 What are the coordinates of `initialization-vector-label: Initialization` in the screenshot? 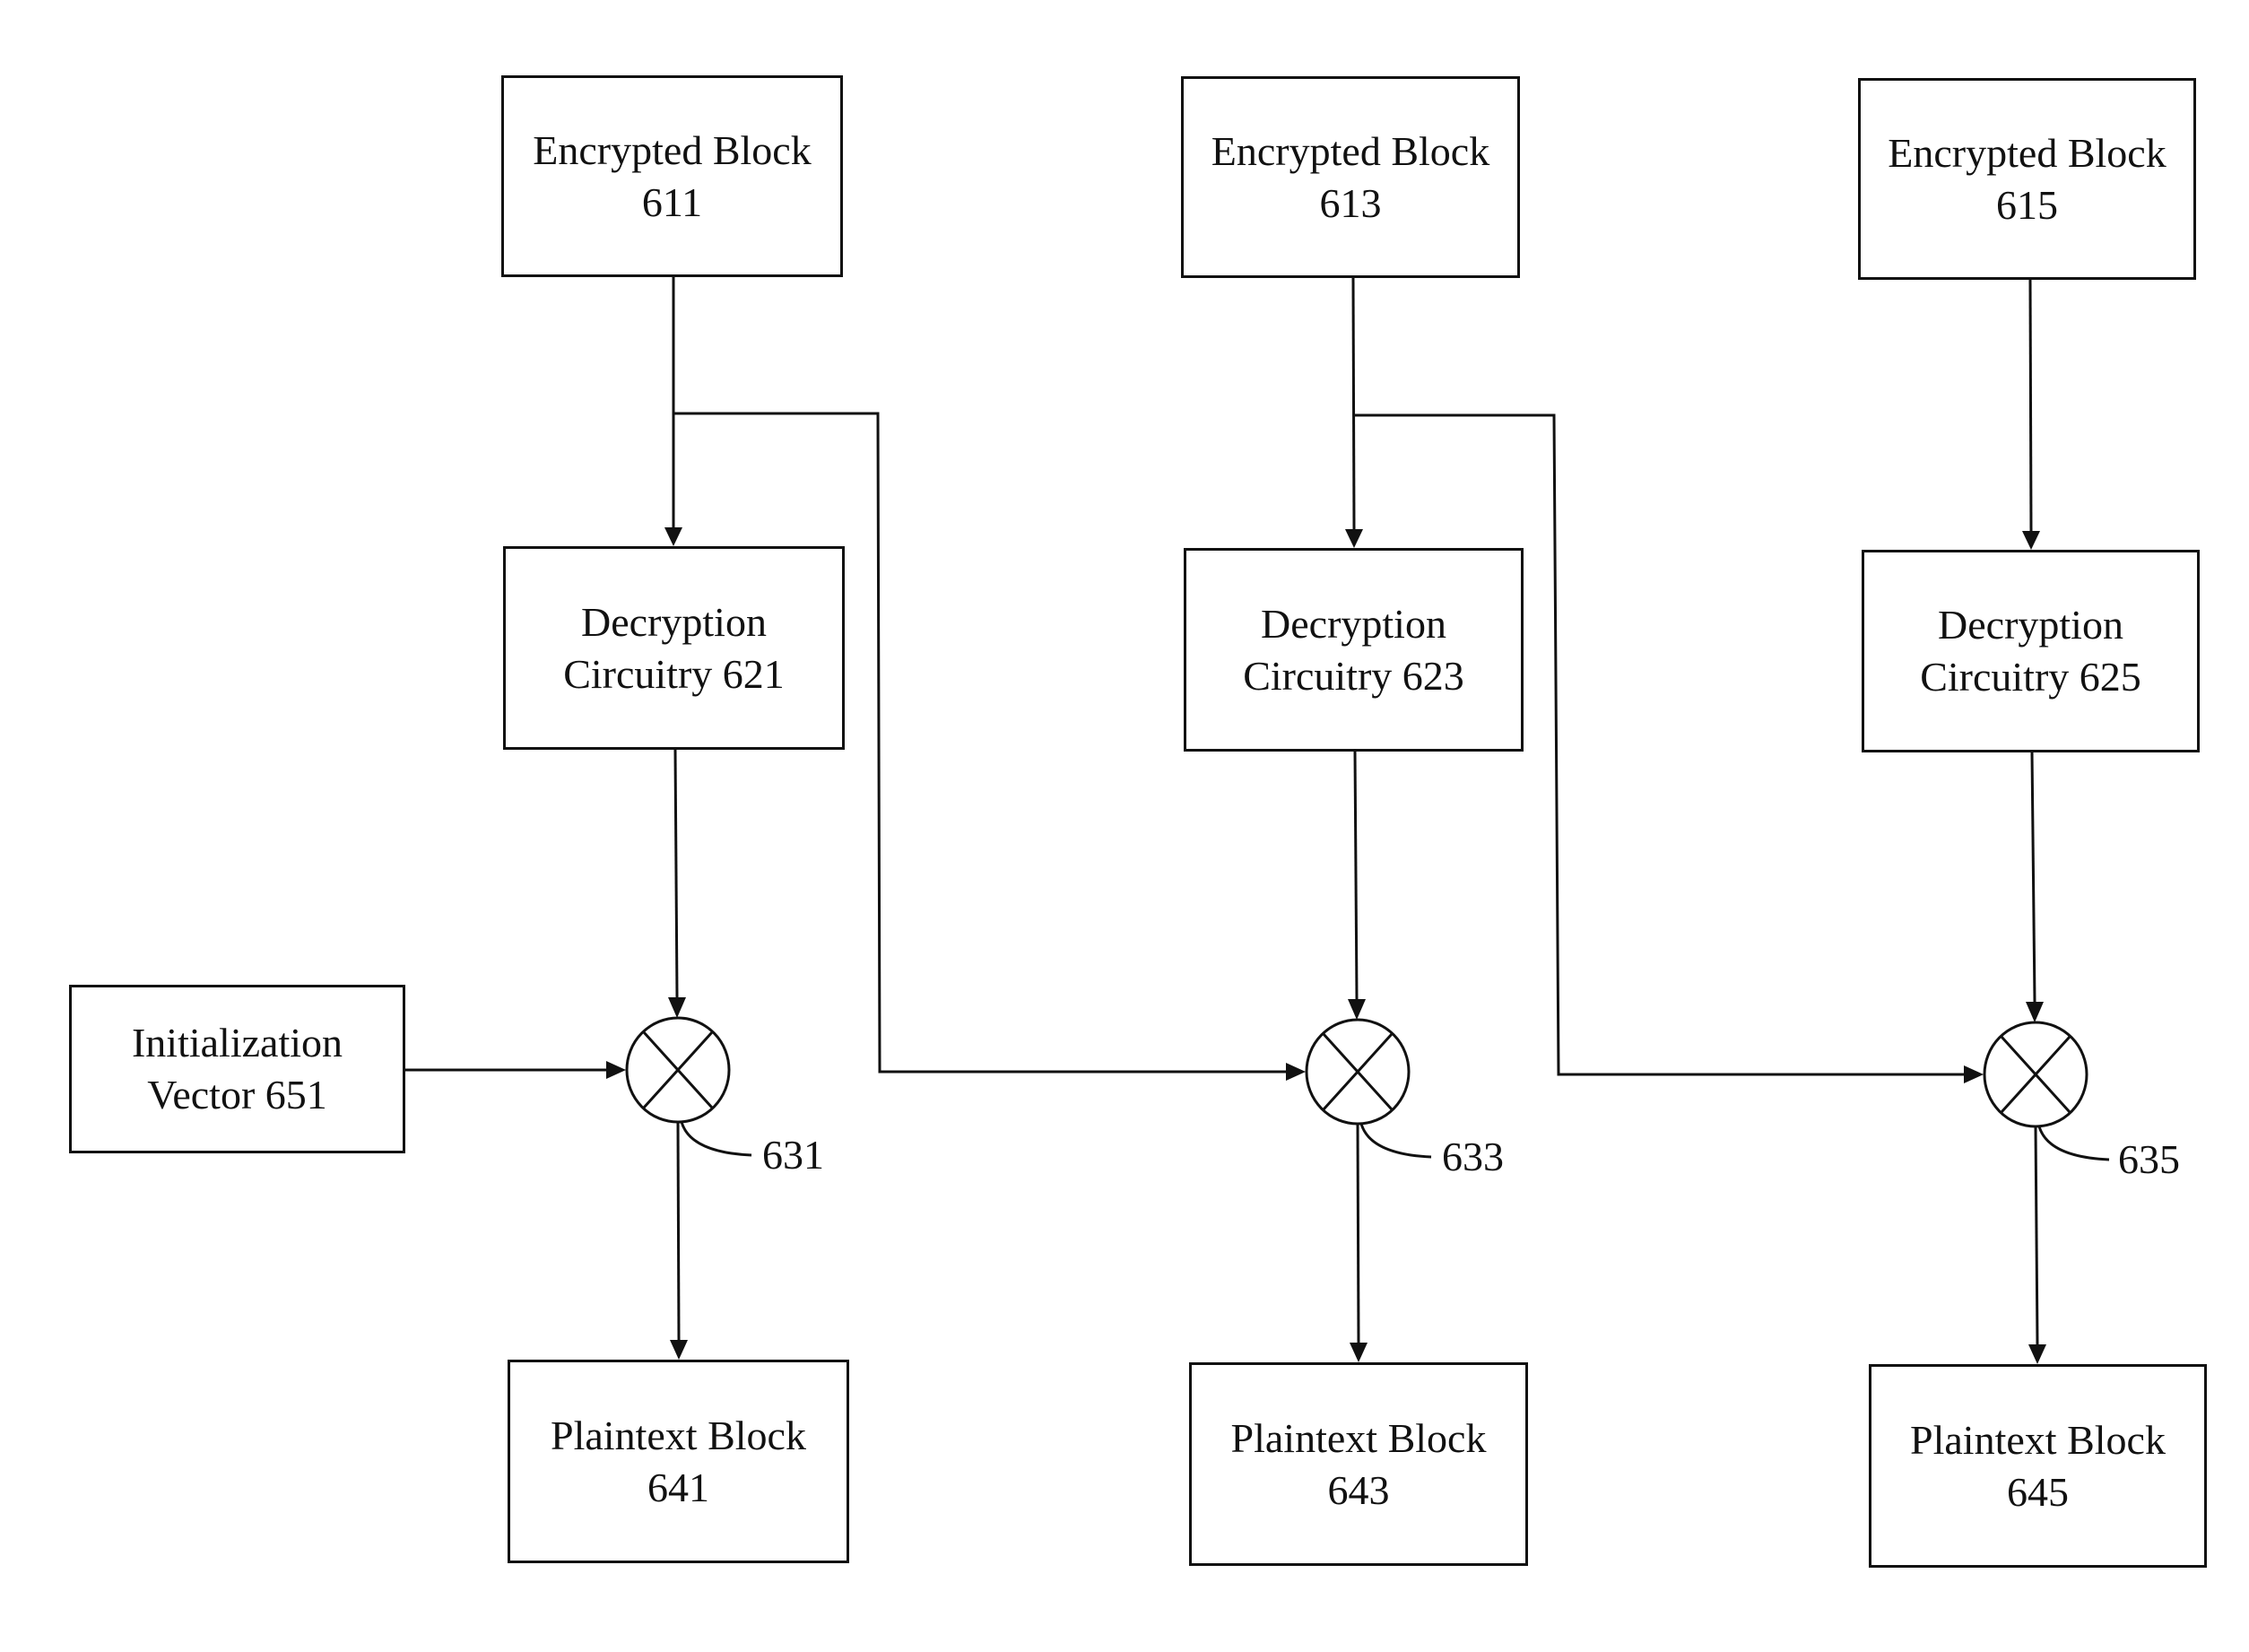 It's located at (237, 1042).